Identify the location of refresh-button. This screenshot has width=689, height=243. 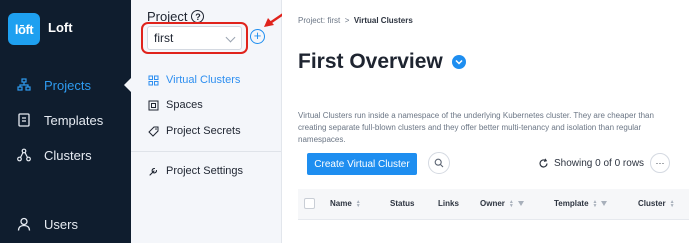
(543, 165).